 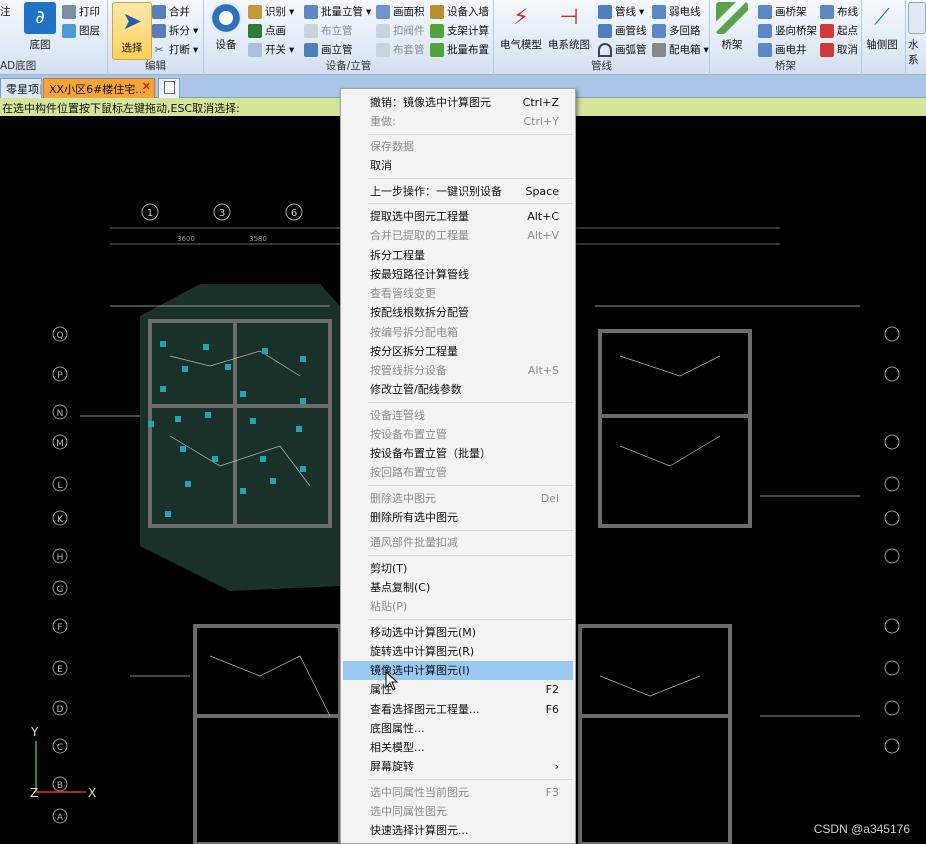 I want to click on identify-icon, so click(x=255, y=11).